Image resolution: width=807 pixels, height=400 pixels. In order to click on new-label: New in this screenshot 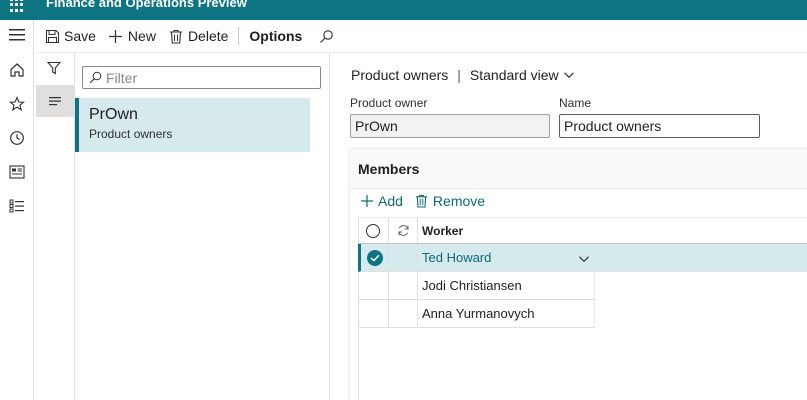, I will do `click(141, 36)`.